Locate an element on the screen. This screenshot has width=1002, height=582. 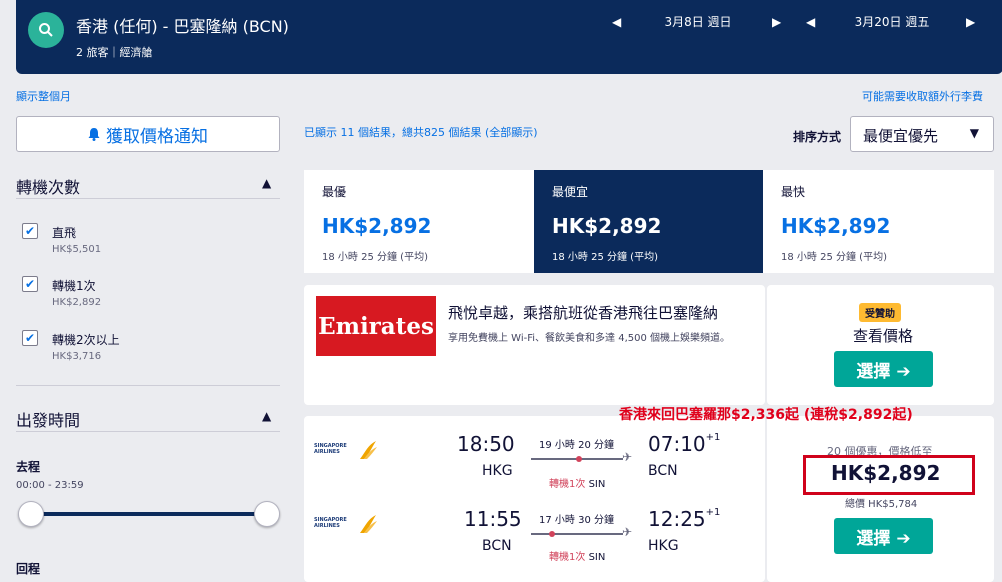
flight-select-button: 選擇 ➔ is located at coordinates (883, 536).